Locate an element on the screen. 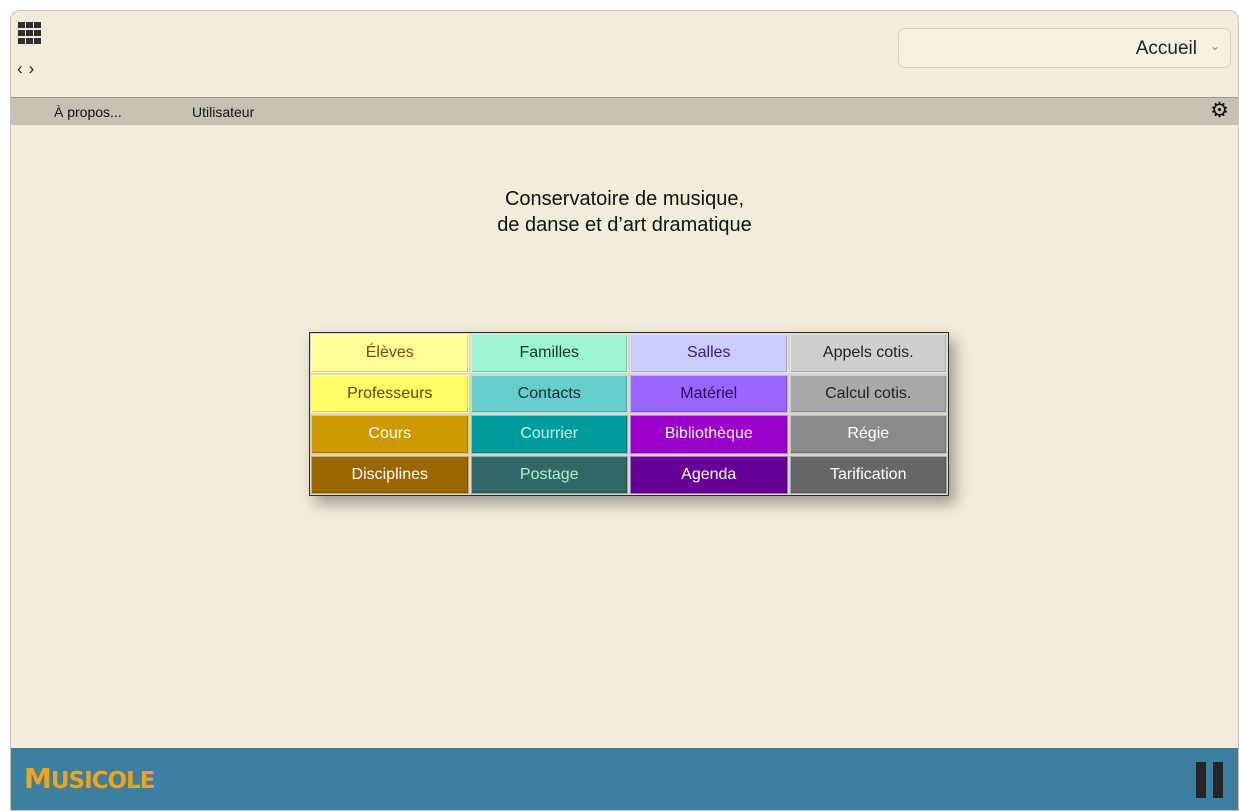  gear-icon: ⚙ is located at coordinates (1219, 111).